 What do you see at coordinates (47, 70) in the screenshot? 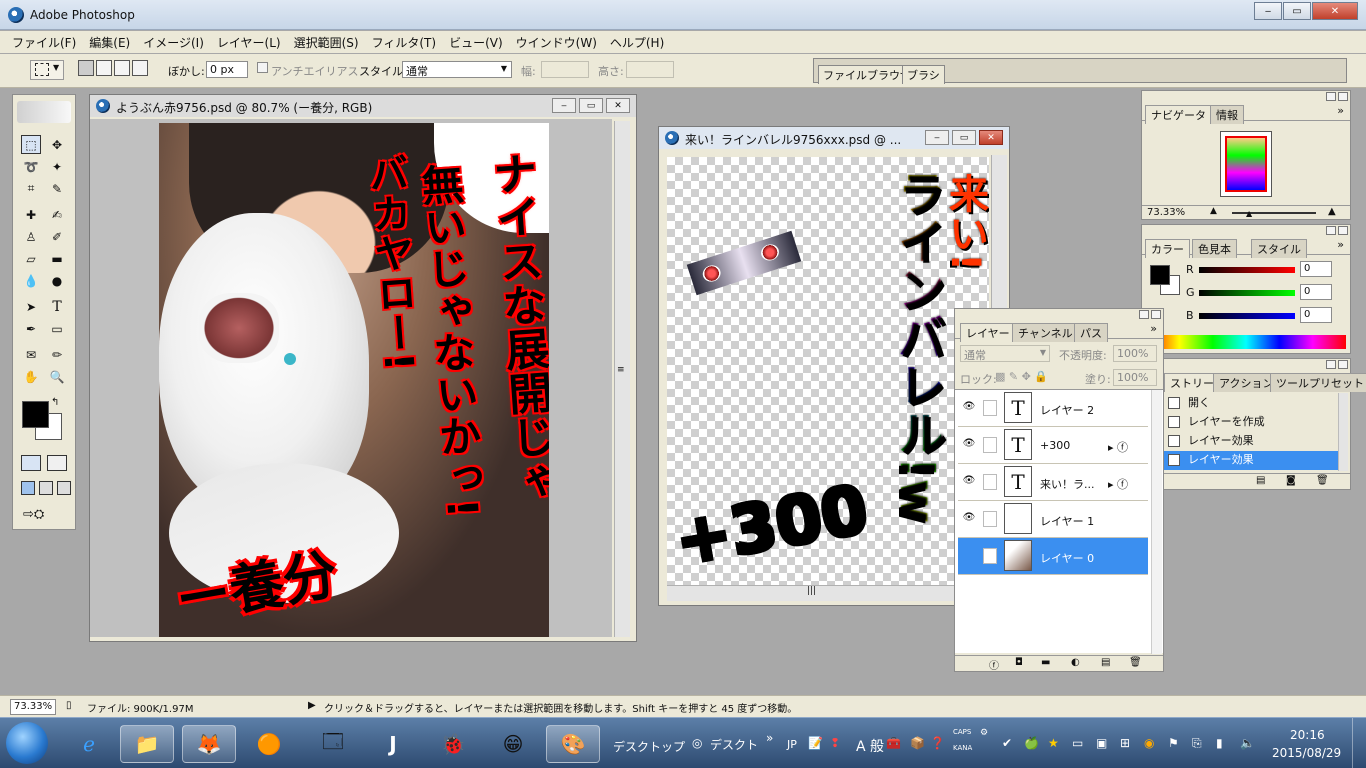
I see `marquee-preset-picker: ▼` at bounding box center [47, 70].